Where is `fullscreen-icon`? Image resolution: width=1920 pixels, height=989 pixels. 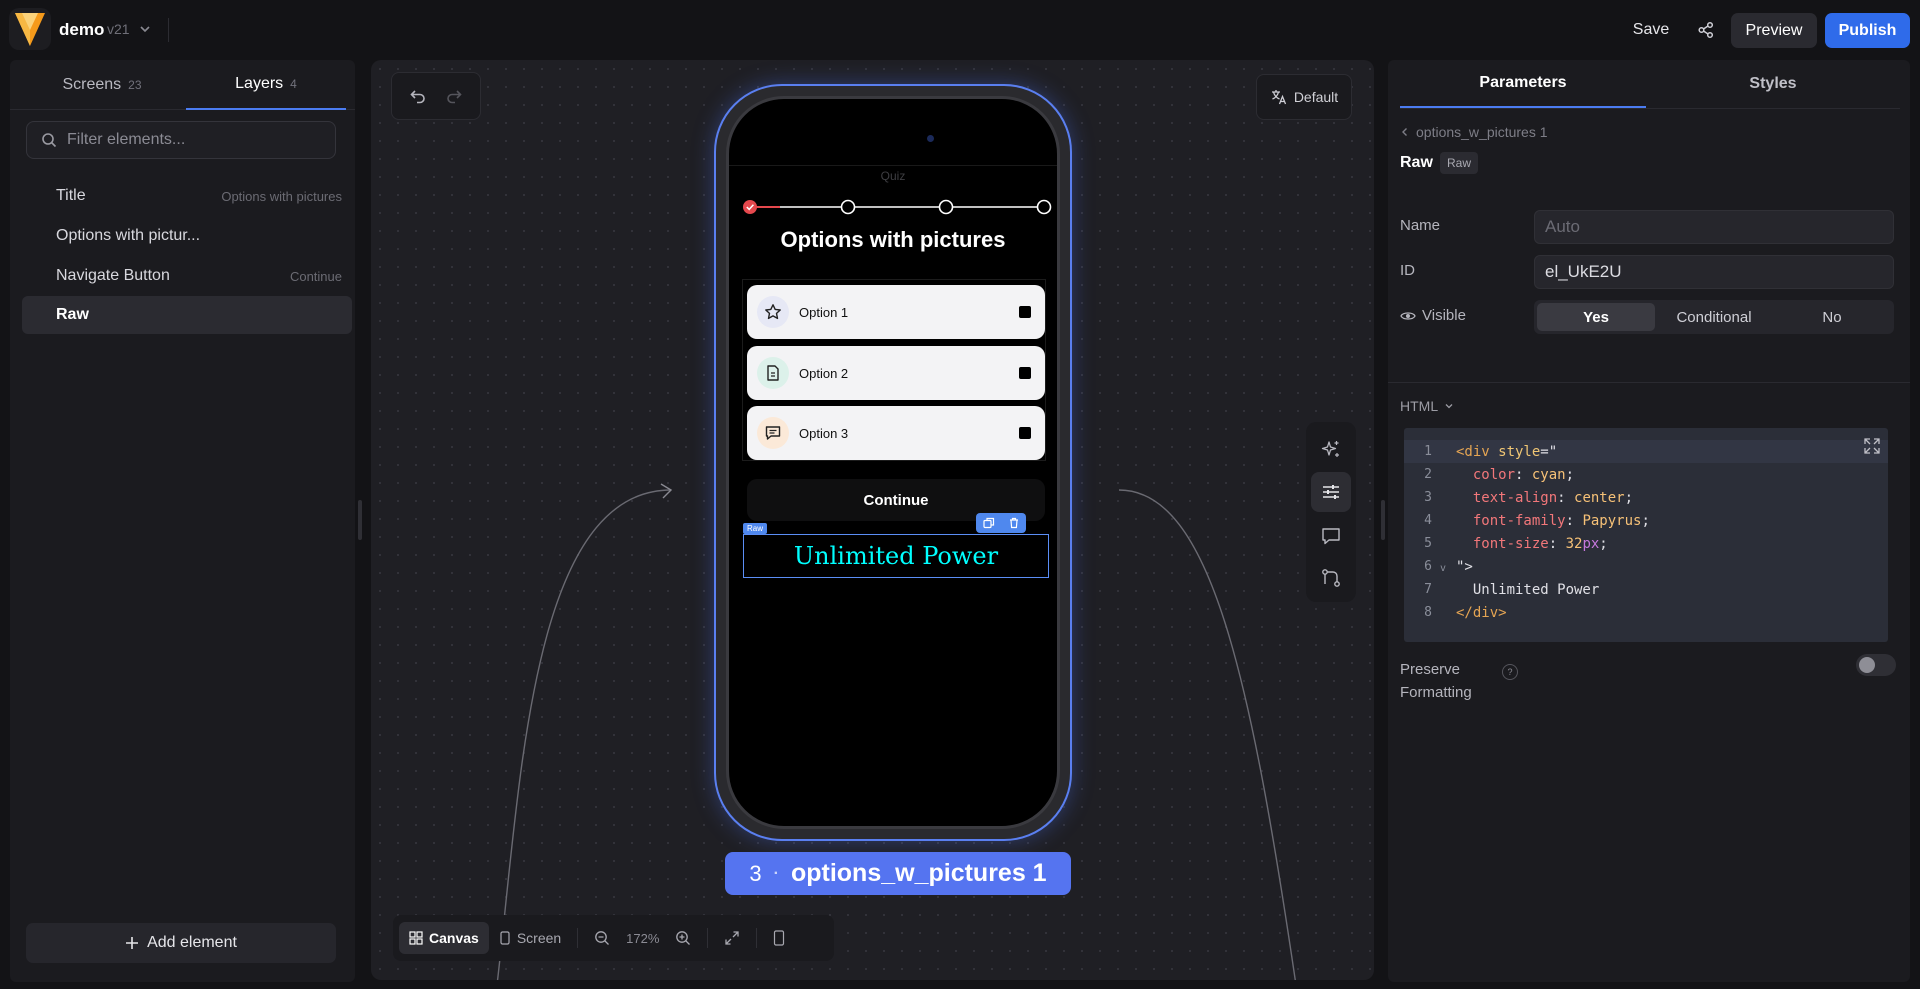 fullscreen-icon is located at coordinates (1872, 446).